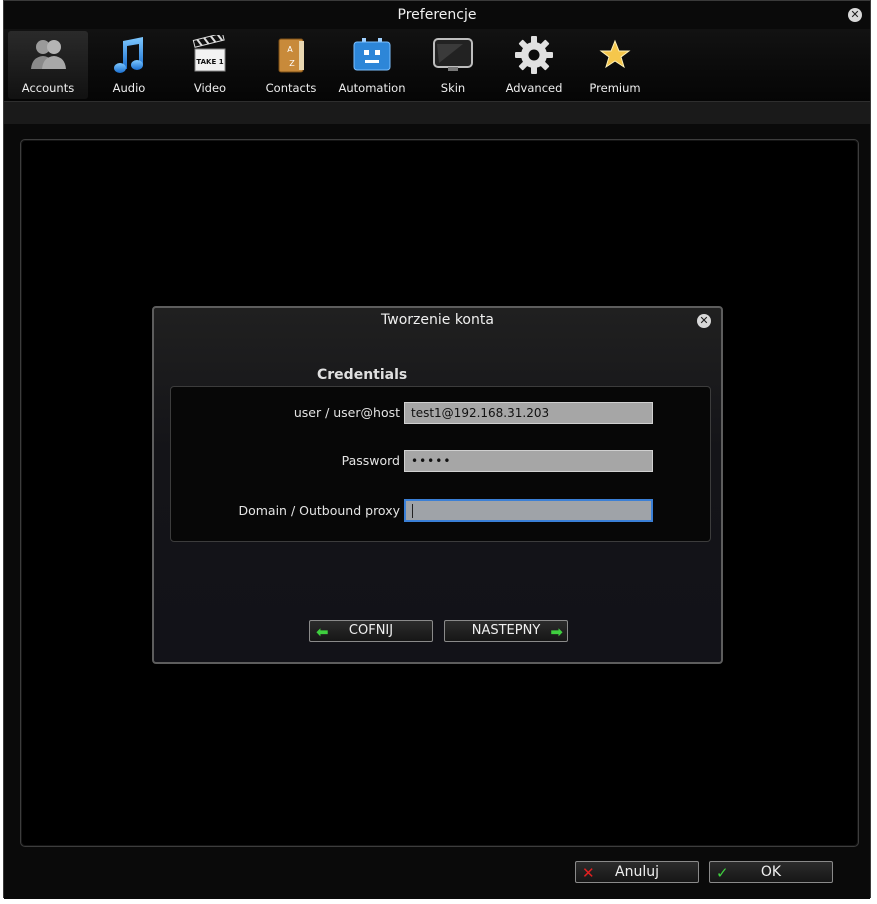  What do you see at coordinates (209, 62) in the screenshot?
I see `svg-text: TAKE 1` at bounding box center [209, 62].